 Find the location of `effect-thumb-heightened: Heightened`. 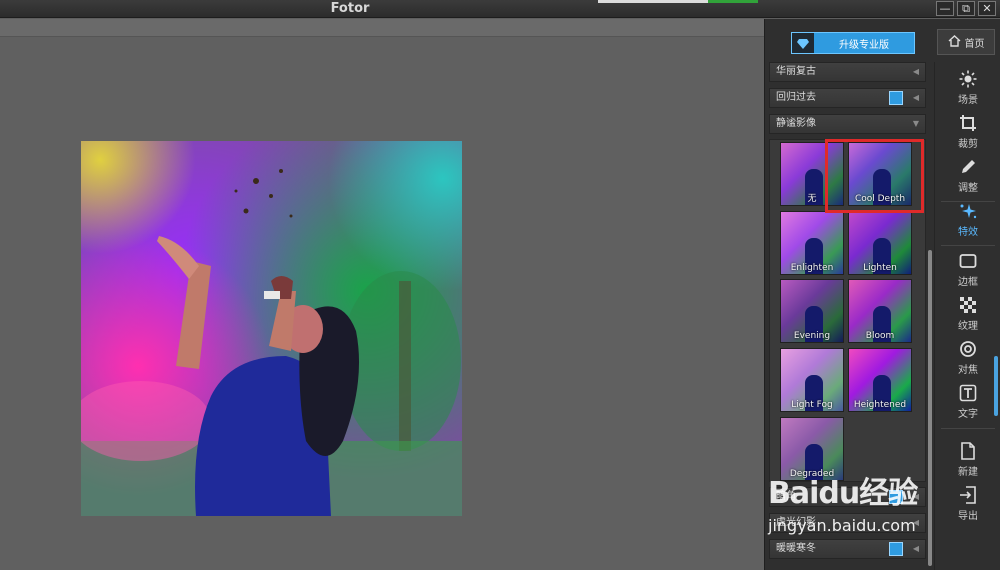

effect-thumb-heightened: Heightened is located at coordinates (880, 380).